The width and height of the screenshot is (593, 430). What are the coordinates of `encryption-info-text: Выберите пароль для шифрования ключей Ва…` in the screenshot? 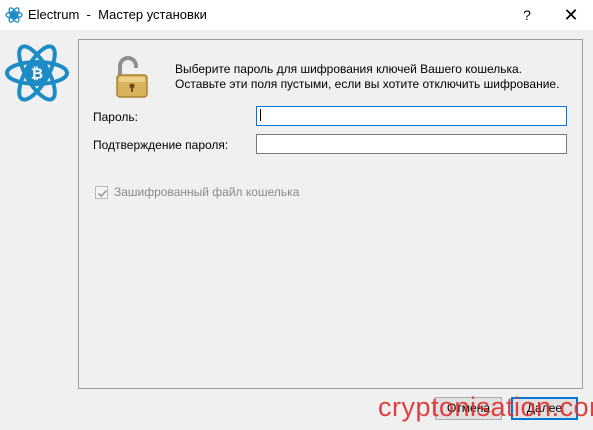 It's located at (367, 77).